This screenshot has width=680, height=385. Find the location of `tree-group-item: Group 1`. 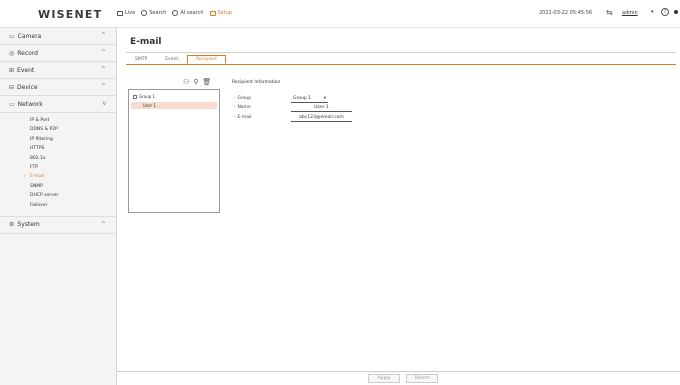

tree-group-item: Group 1 is located at coordinates (144, 96).